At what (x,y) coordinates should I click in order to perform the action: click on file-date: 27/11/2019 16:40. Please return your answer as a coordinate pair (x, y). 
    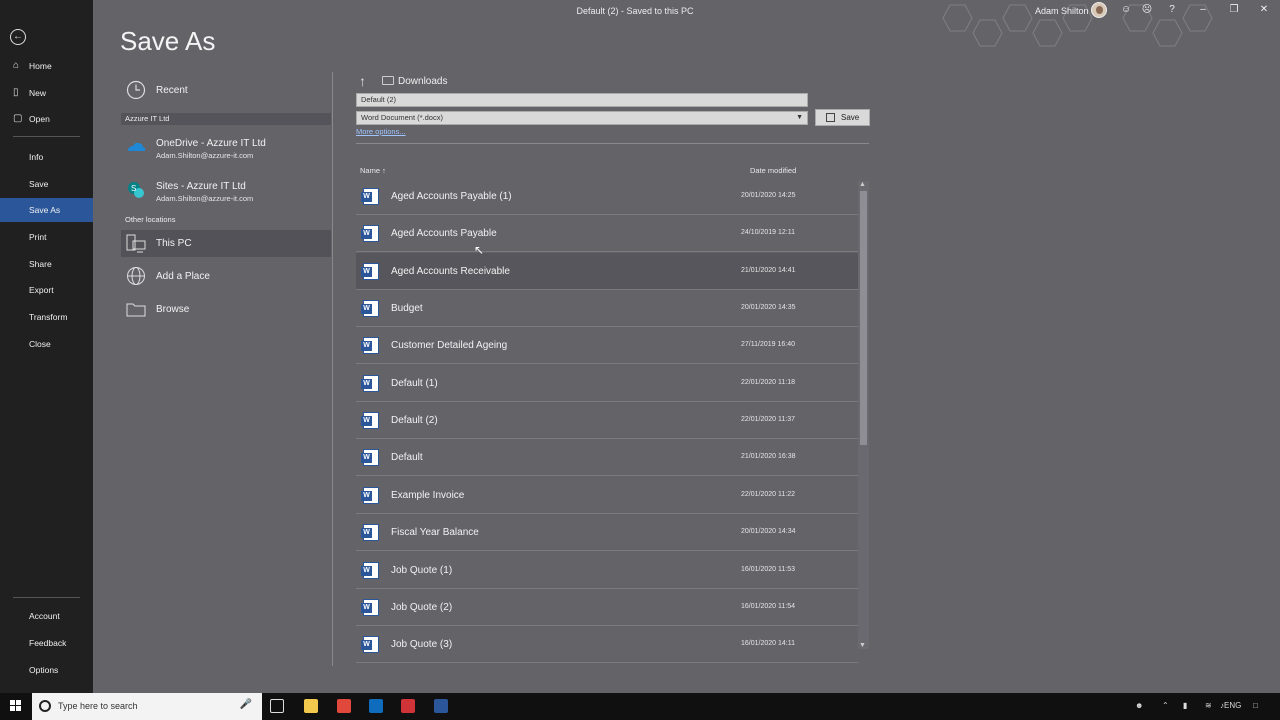
    Looking at the image, I should click on (768, 345).